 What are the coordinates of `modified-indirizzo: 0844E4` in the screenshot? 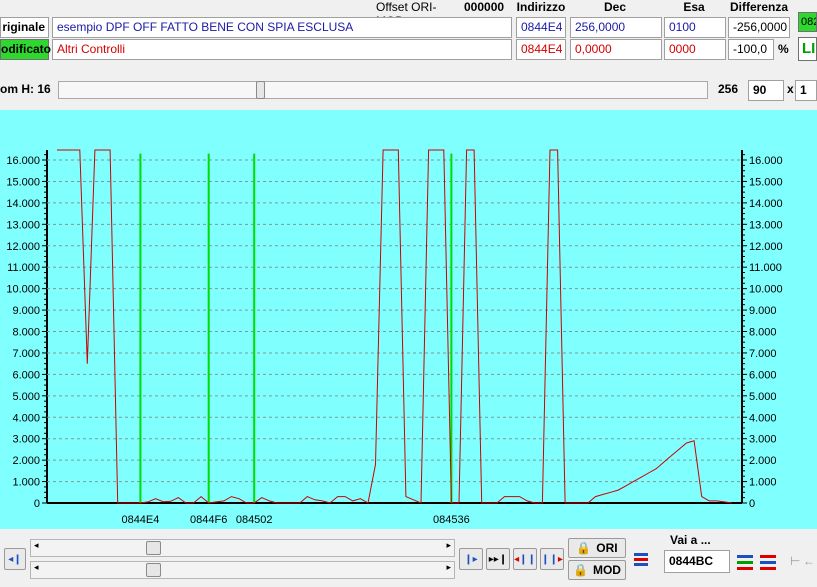 It's located at (541, 49).